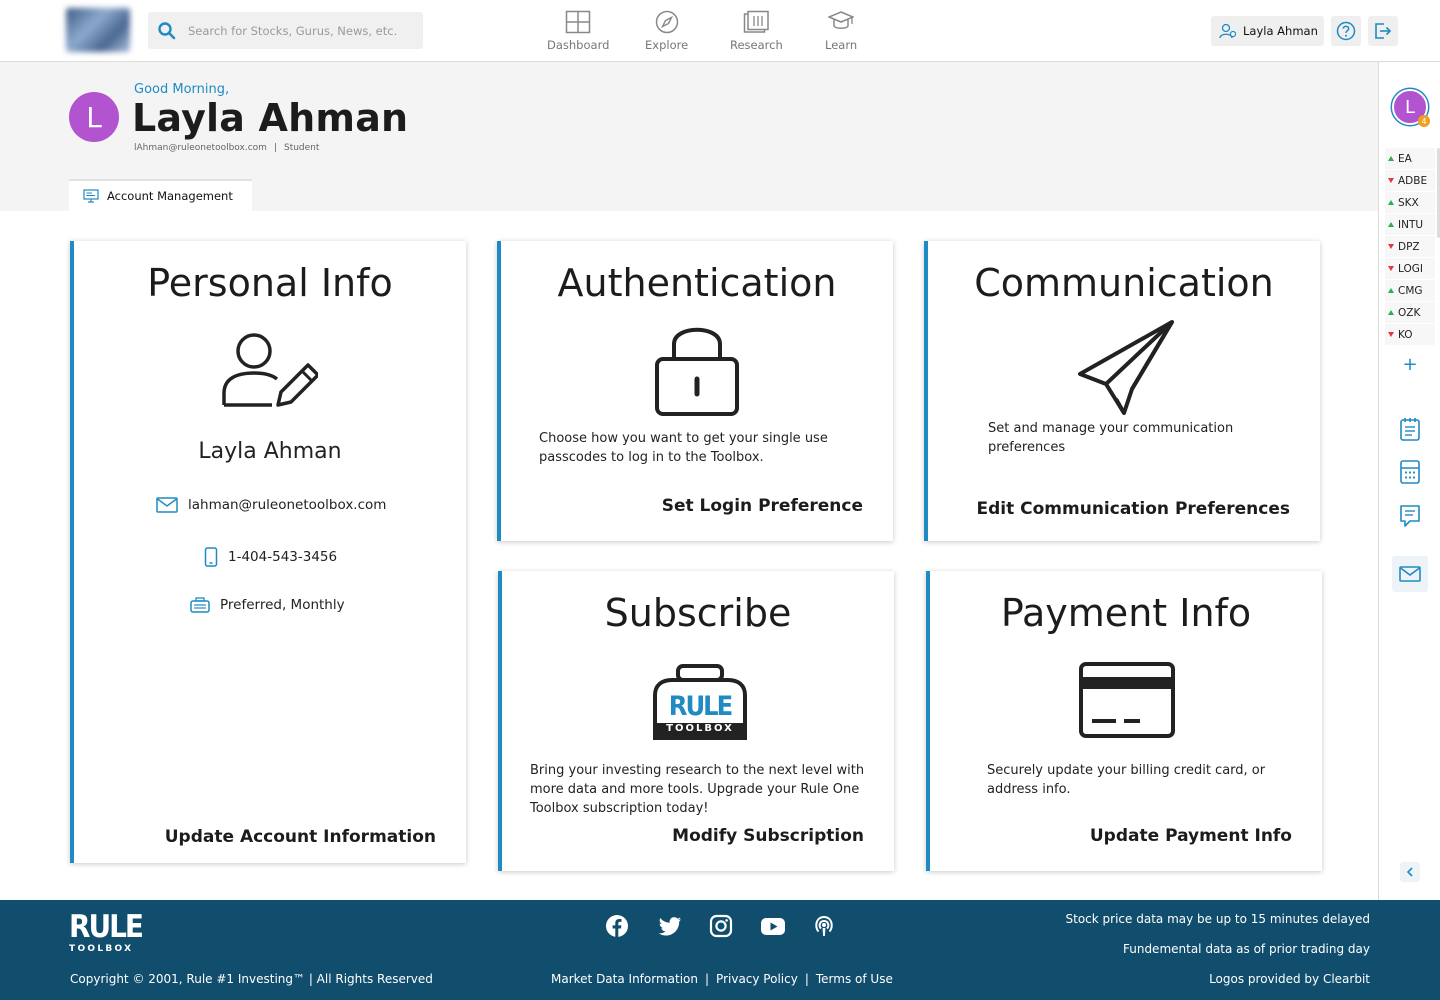 This screenshot has height=1000, width=1440. I want to click on update-payment-info-link: Update Payment Info, so click(1191, 836).